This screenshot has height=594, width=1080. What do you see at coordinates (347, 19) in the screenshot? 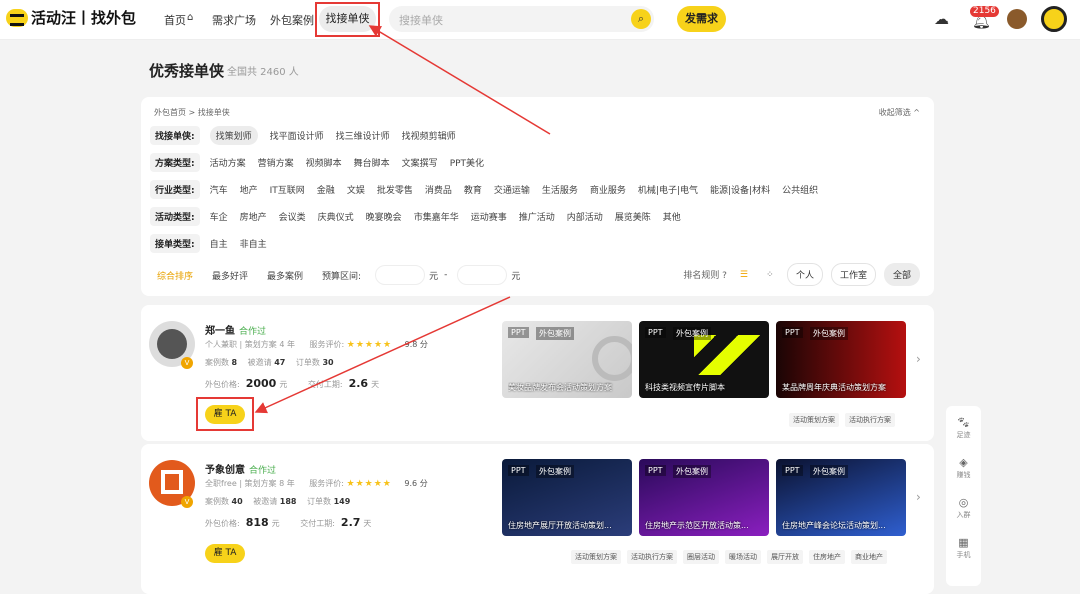
I see `annotation-box-nav` at bounding box center [347, 19].